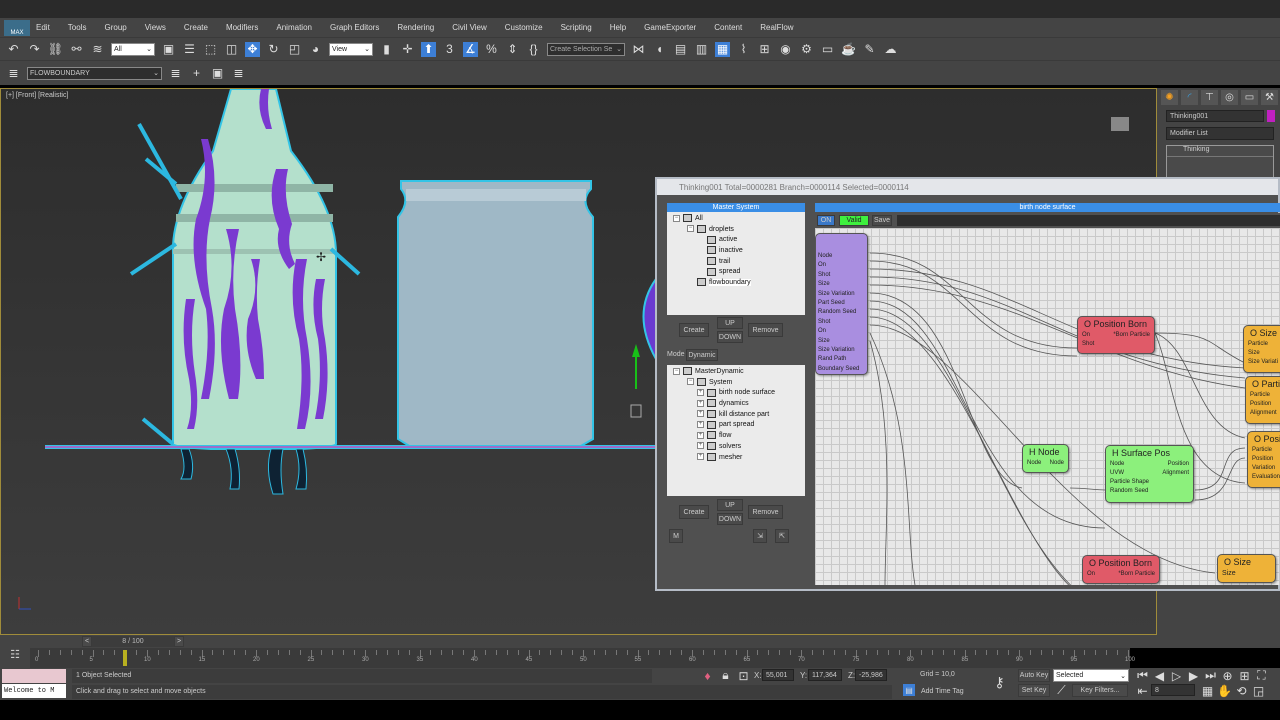 Image resolution: width=1280 pixels, height=720 pixels. I want to click on auto-key-button: Auto Key, so click(1034, 675).